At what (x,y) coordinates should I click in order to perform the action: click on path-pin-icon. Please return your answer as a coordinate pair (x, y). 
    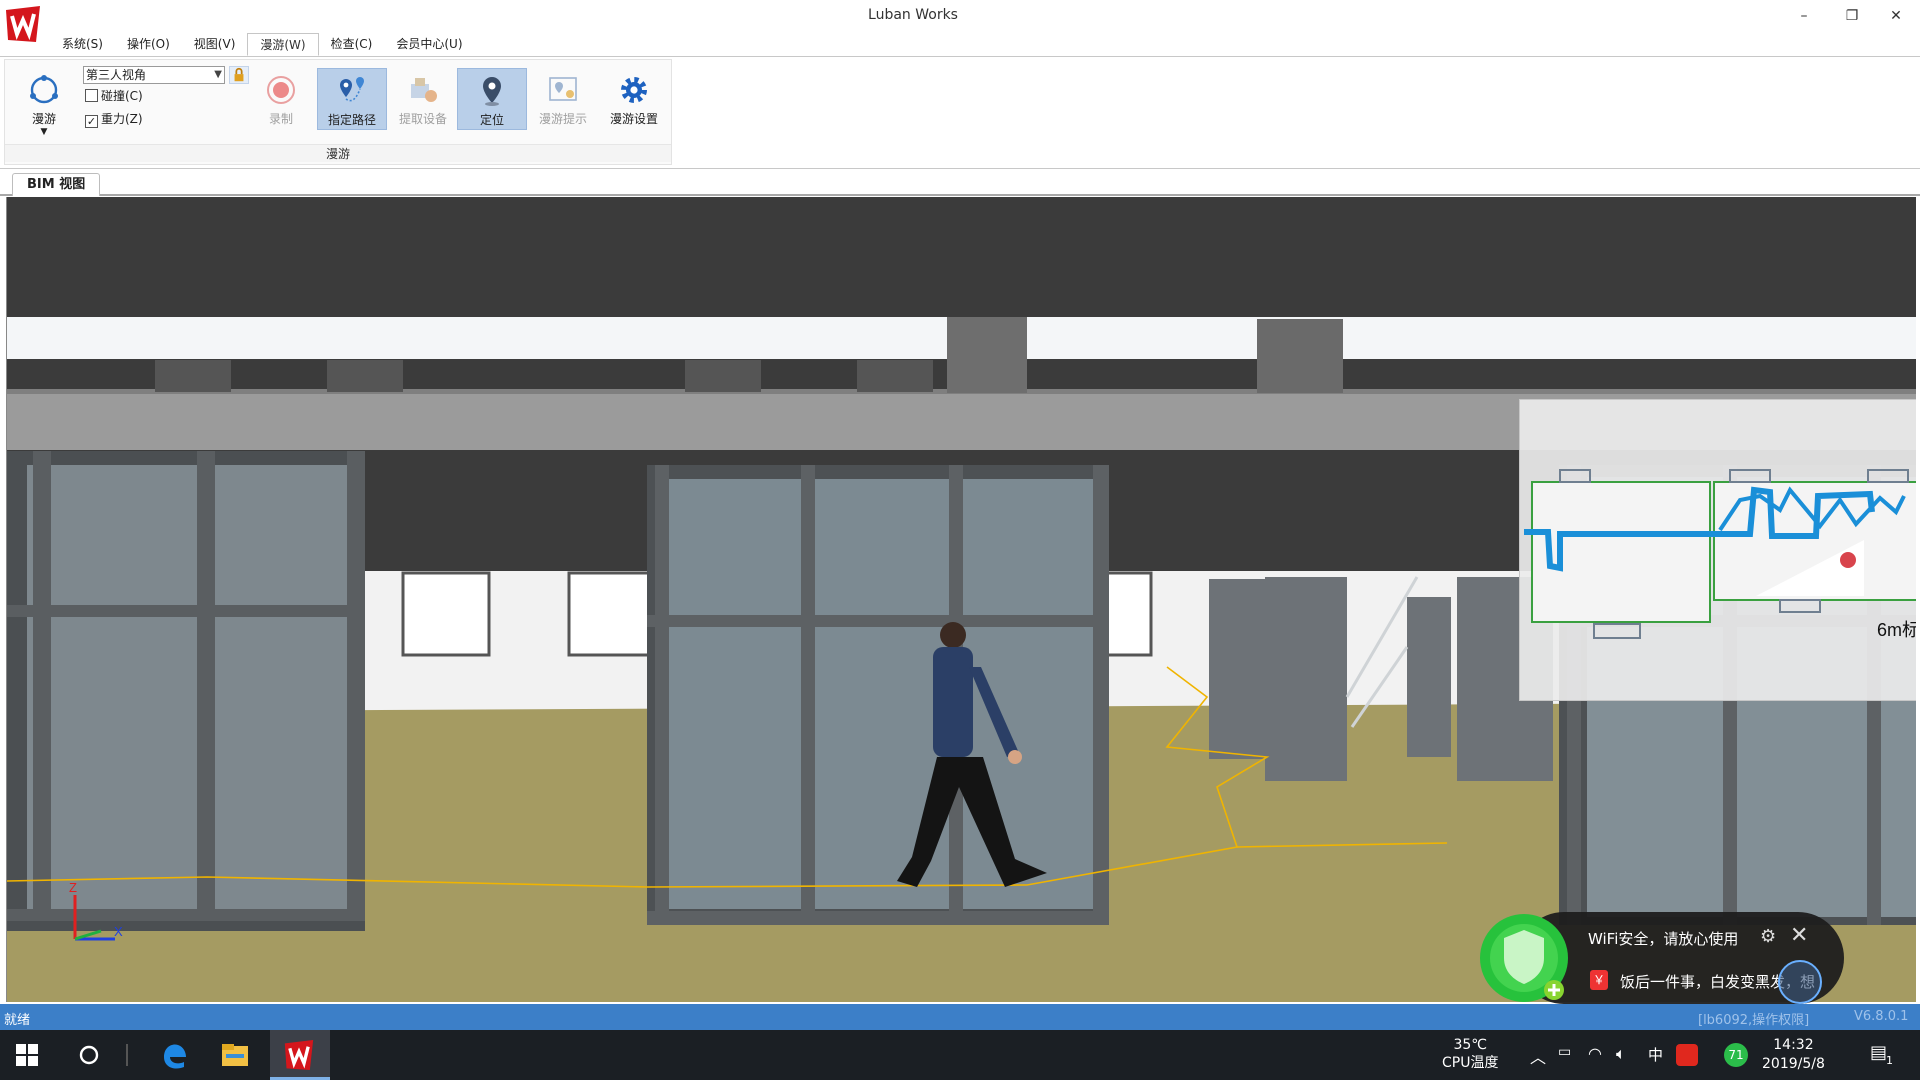
    Looking at the image, I should click on (352, 89).